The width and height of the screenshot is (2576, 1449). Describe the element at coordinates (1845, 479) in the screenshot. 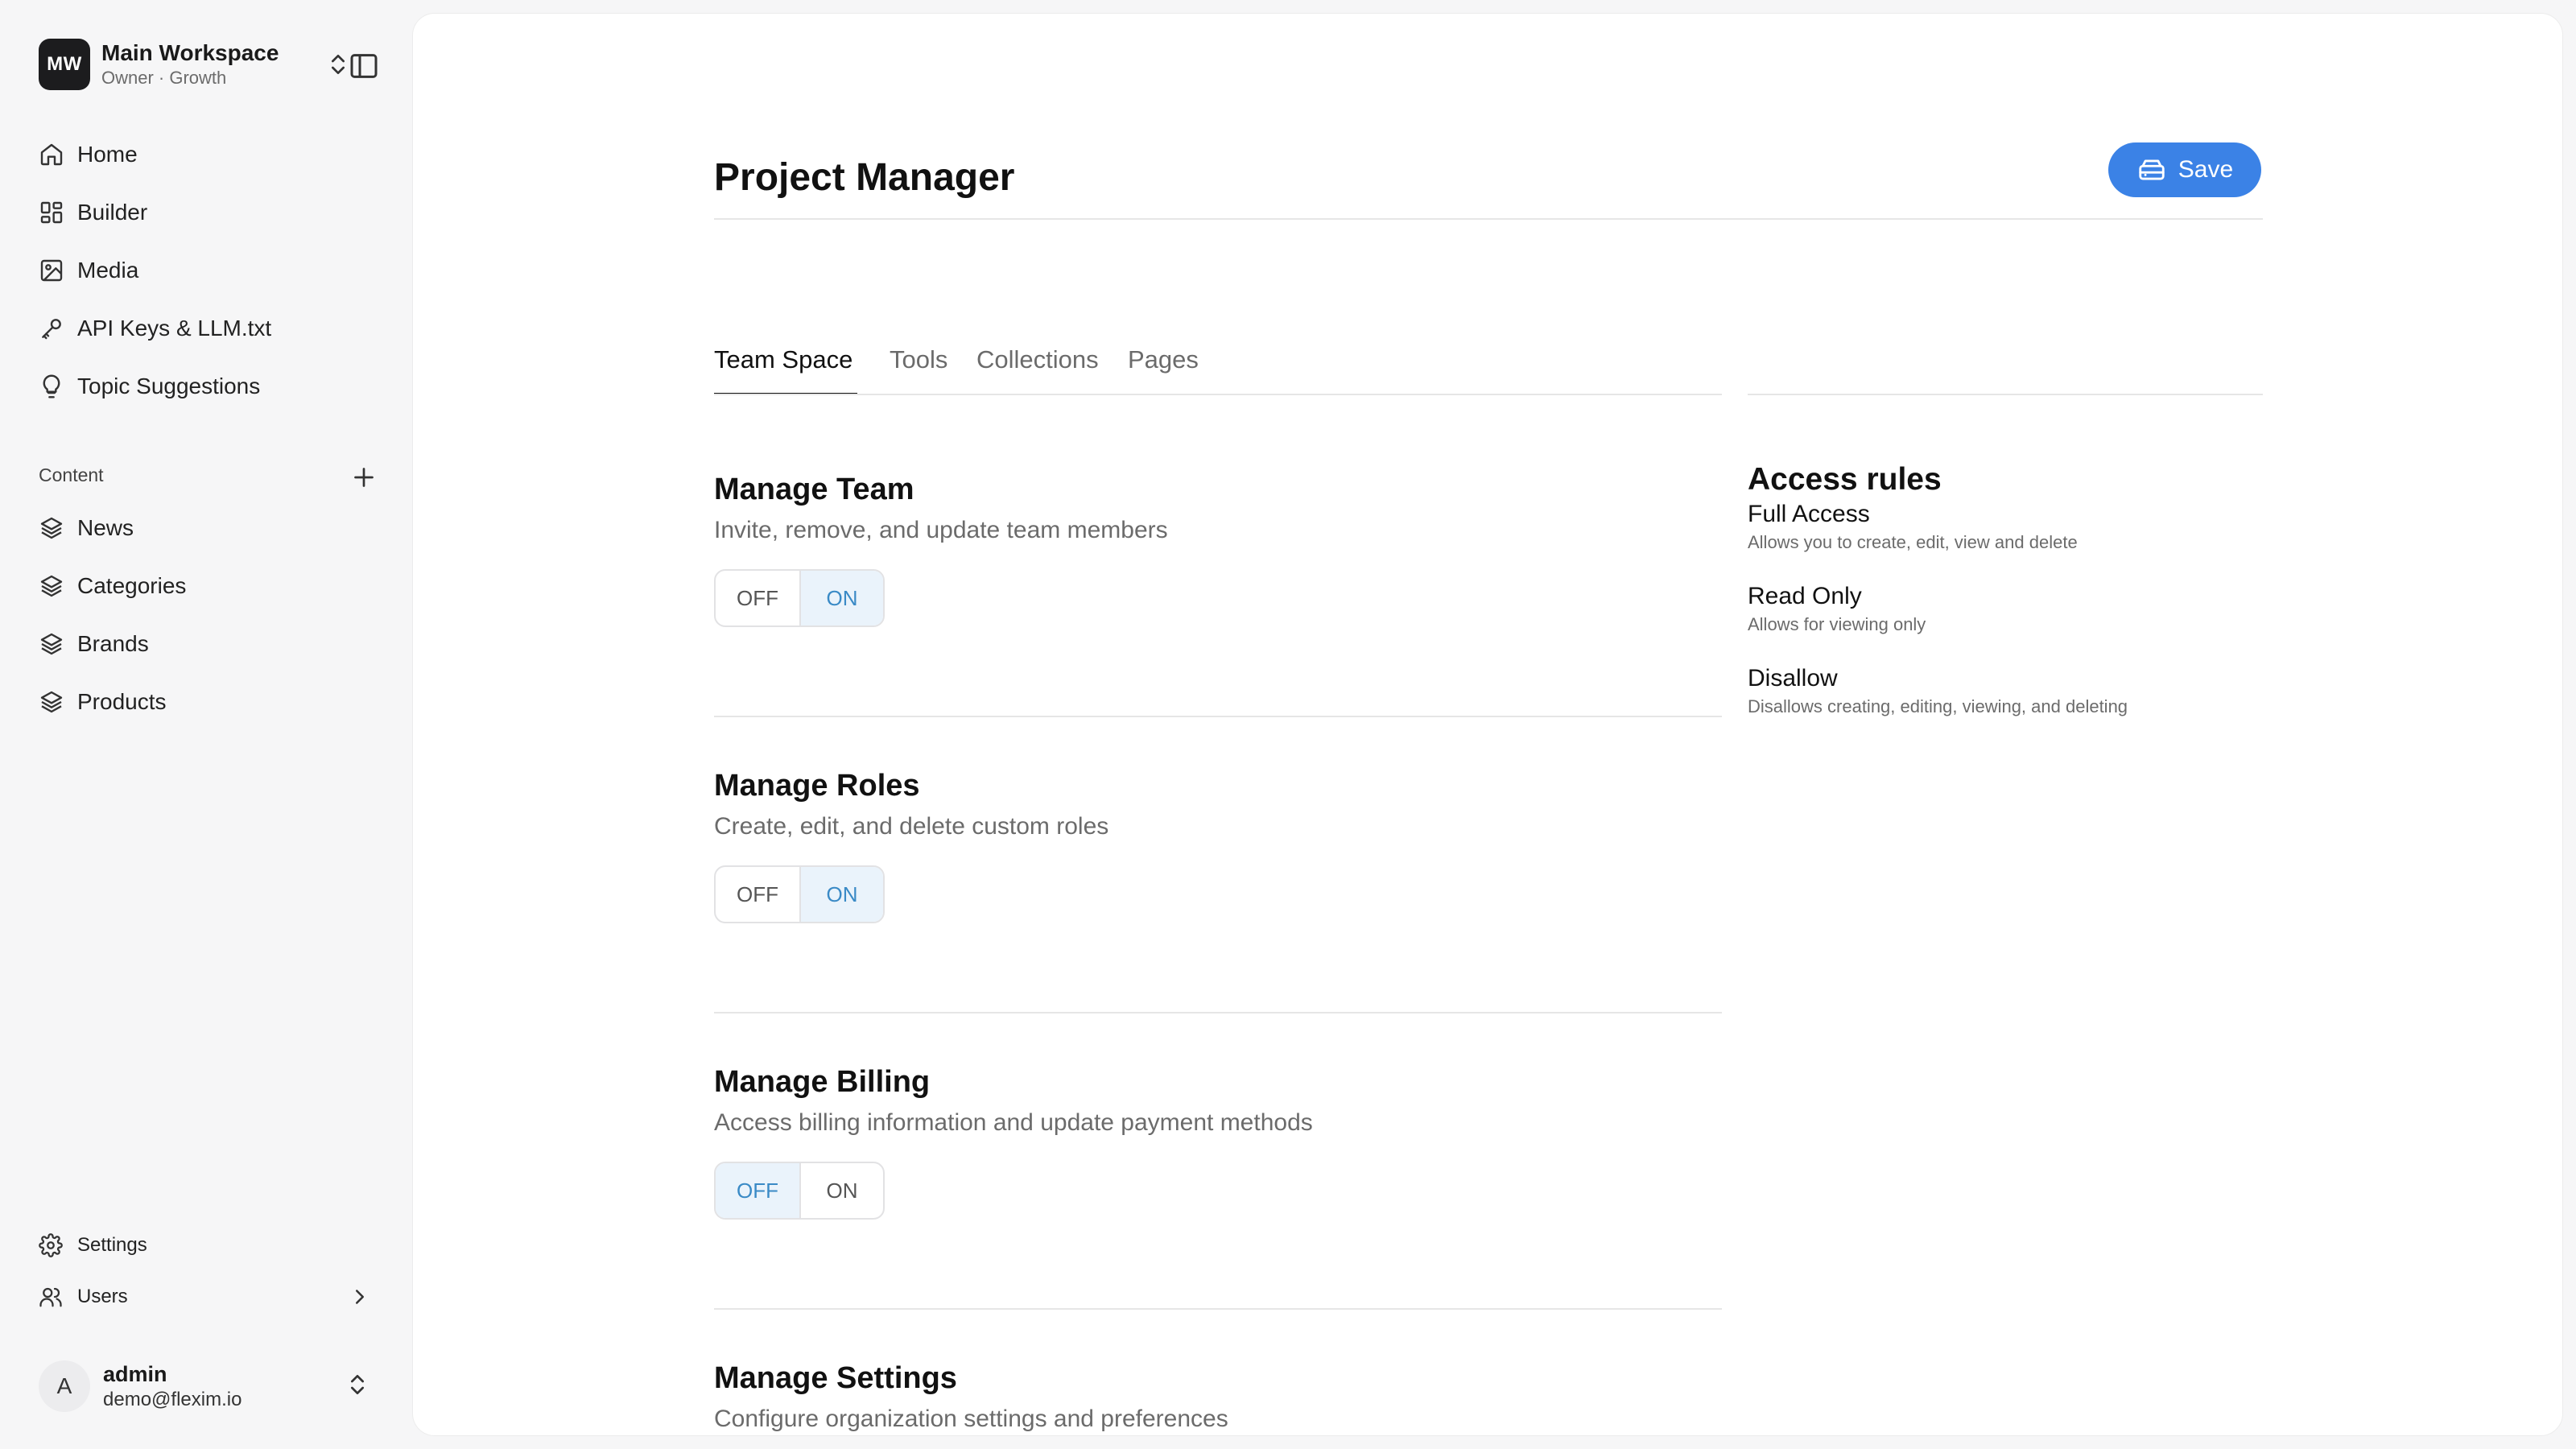

I see `access-rules-title: Access rules` at that location.